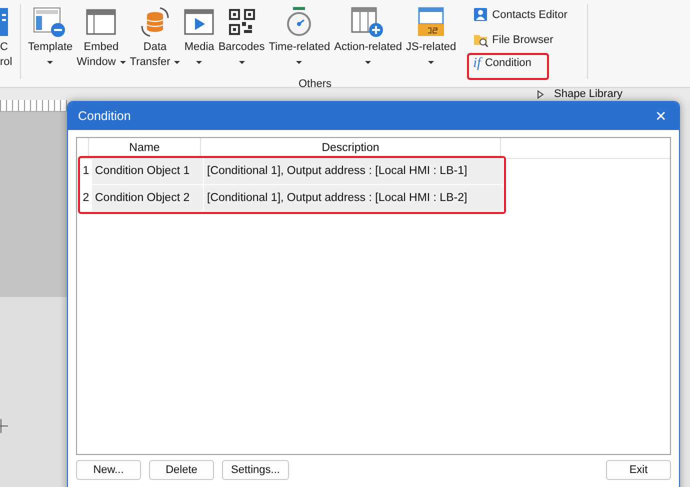 This screenshot has height=487, width=690. I want to click on condition-icon: if, so click(477, 64).